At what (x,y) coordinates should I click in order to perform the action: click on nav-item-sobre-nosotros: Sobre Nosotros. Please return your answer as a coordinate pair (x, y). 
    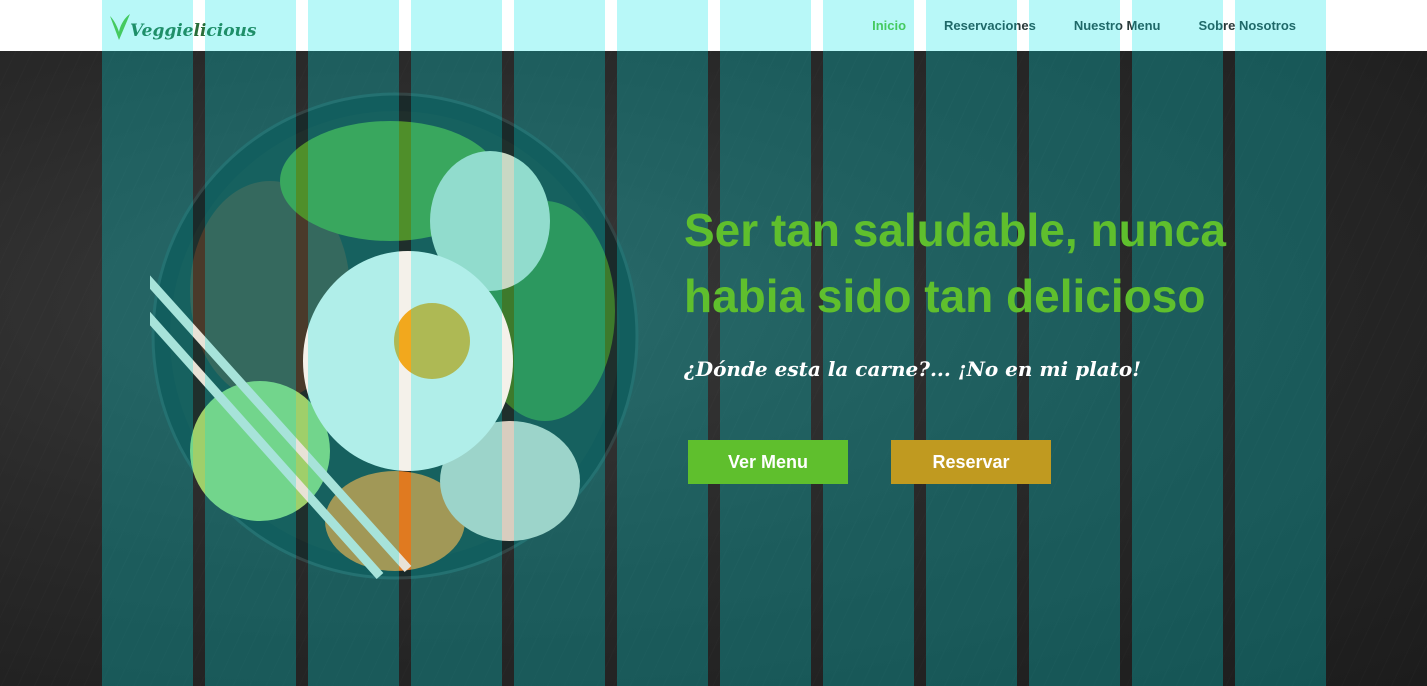
    Looking at the image, I should click on (1247, 25).